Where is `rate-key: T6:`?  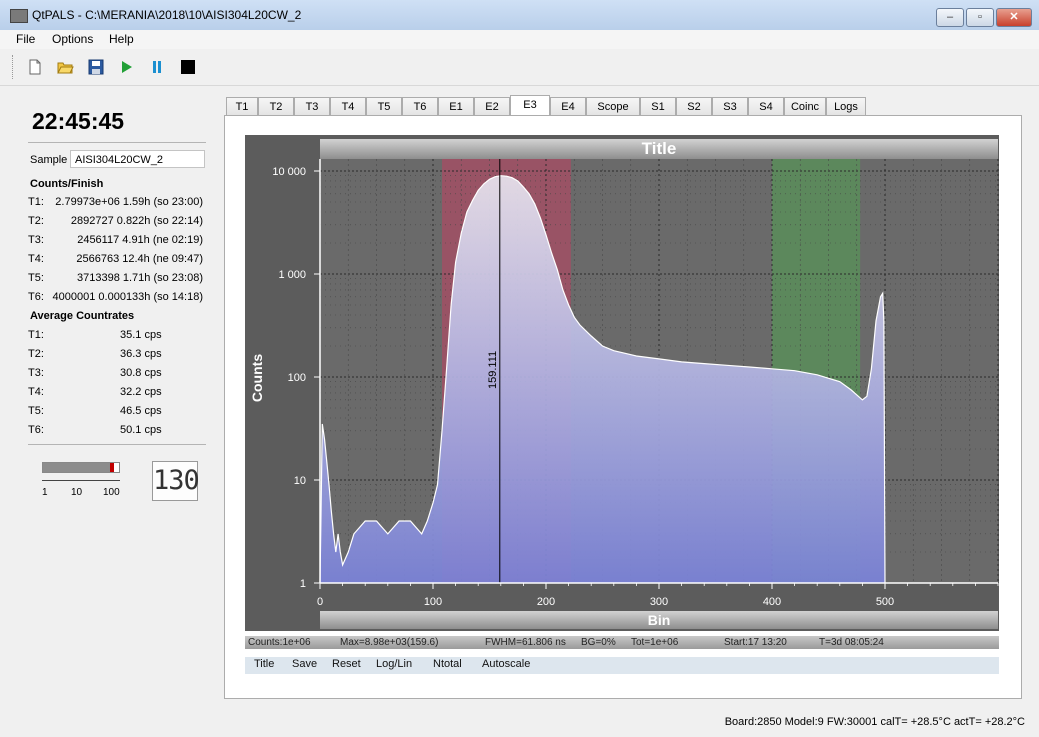 rate-key: T6: is located at coordinates (36, 430).